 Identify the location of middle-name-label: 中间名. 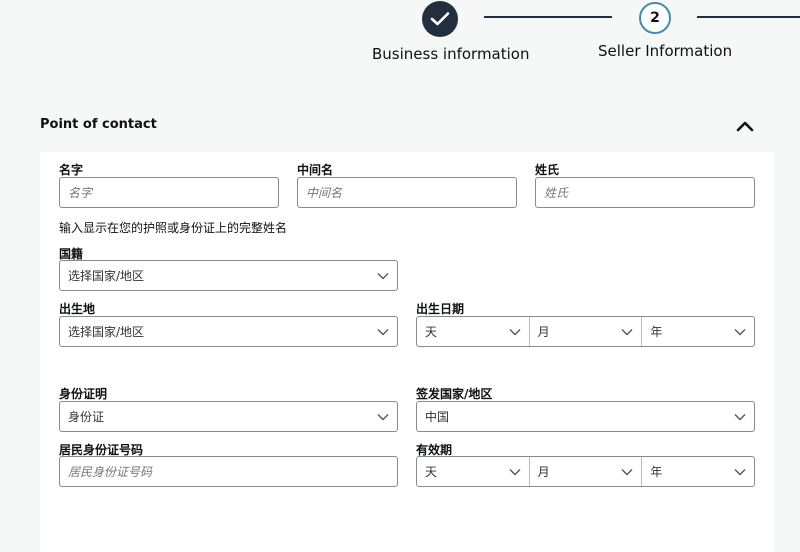
(315, 170).